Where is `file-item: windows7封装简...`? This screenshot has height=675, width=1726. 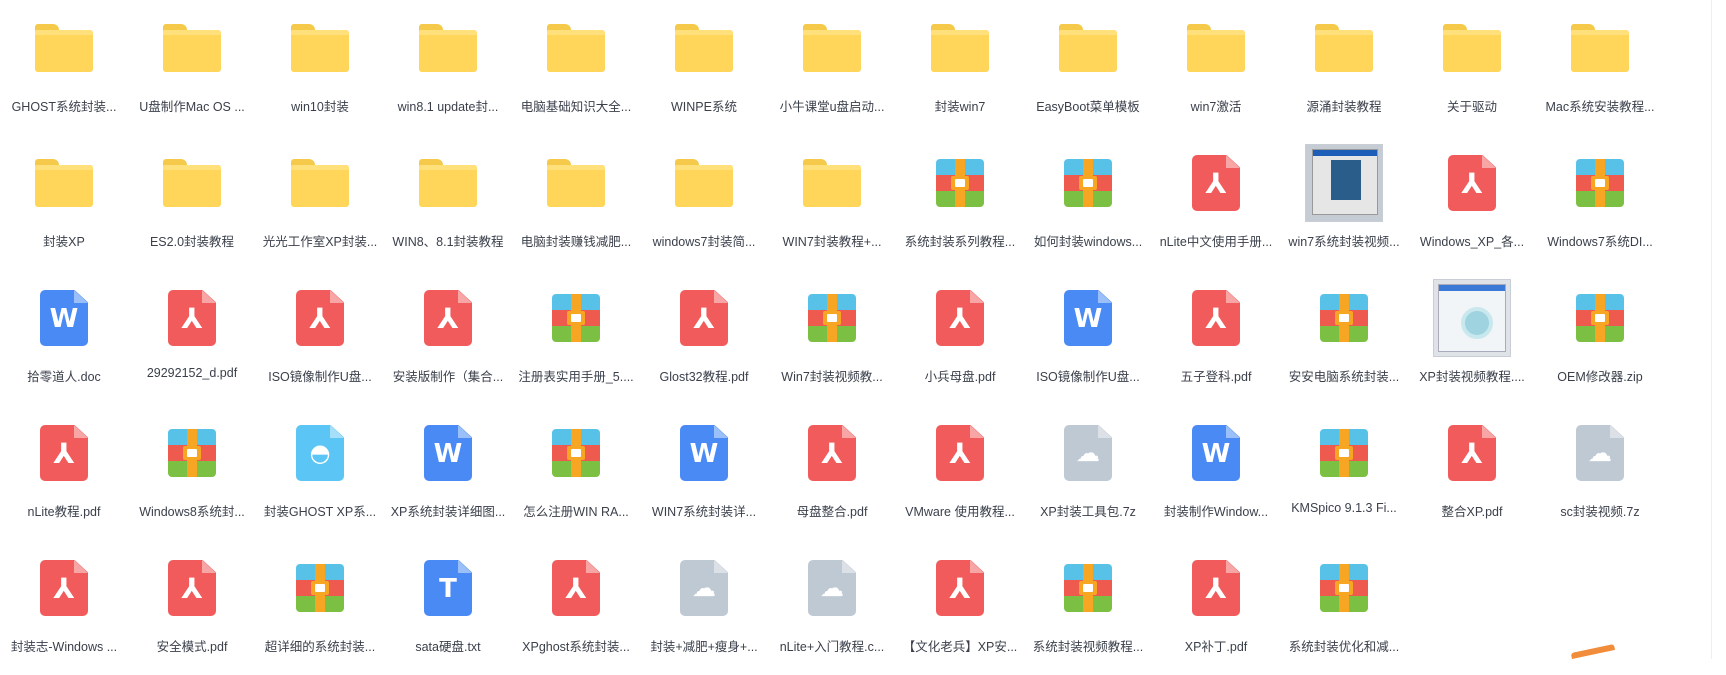 file-item: windows7封装简... is located at coordinates (704, 202).